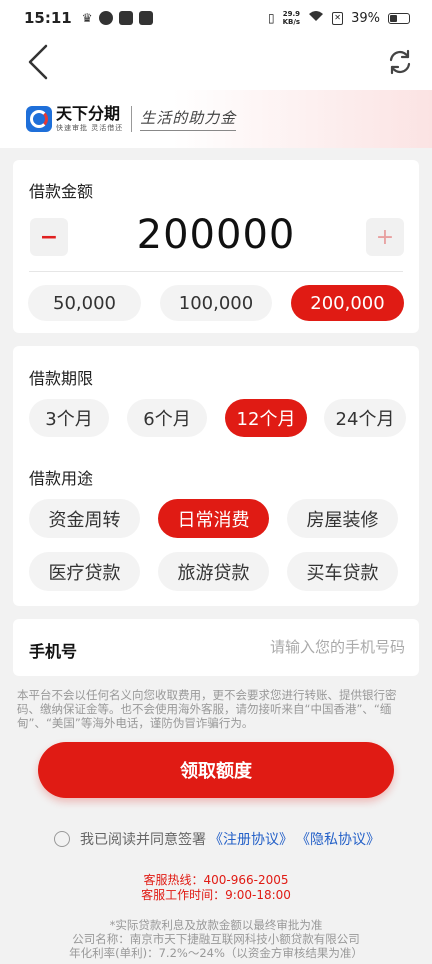  What do you see at coordinates (39, 119) in the screenshot?
I see `logo-icon` at bounding box center [39, 119].